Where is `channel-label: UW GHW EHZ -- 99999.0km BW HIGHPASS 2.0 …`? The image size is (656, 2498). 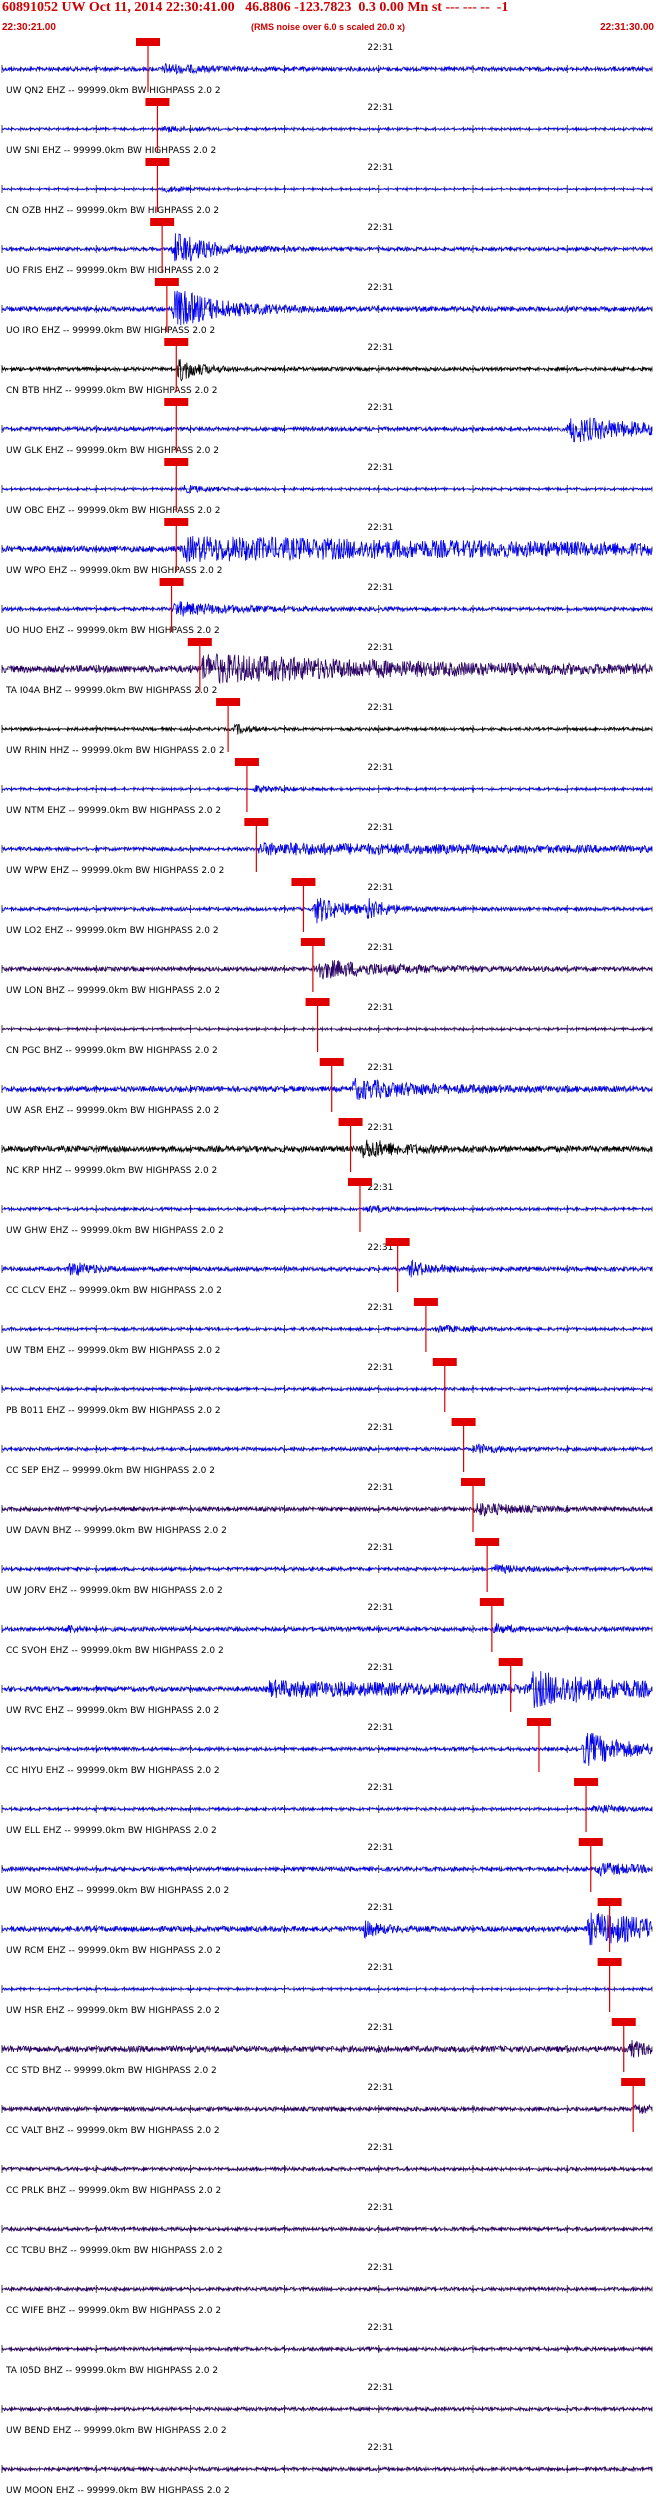 channel-label: UW GHW EHZ -- 99999.0km BW HIGHPASS 2.0 … is located at coordinates (115, 1231).